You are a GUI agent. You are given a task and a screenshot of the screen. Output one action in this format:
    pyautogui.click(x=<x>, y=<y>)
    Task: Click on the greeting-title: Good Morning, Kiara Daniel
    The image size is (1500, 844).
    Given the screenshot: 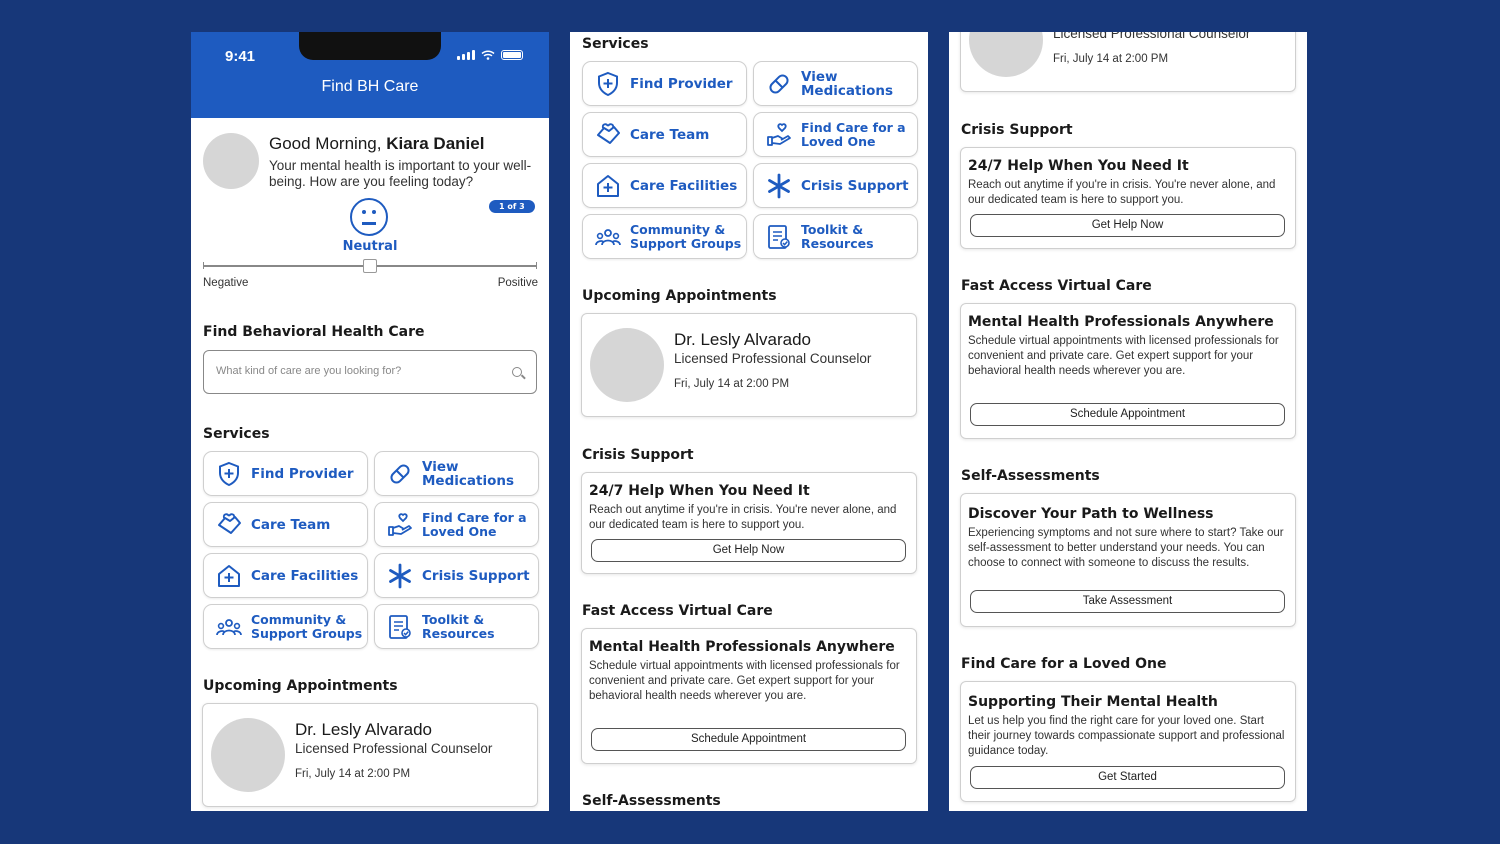 What is the action you would take?
    pyautogui.click(x=376, y=144)
    